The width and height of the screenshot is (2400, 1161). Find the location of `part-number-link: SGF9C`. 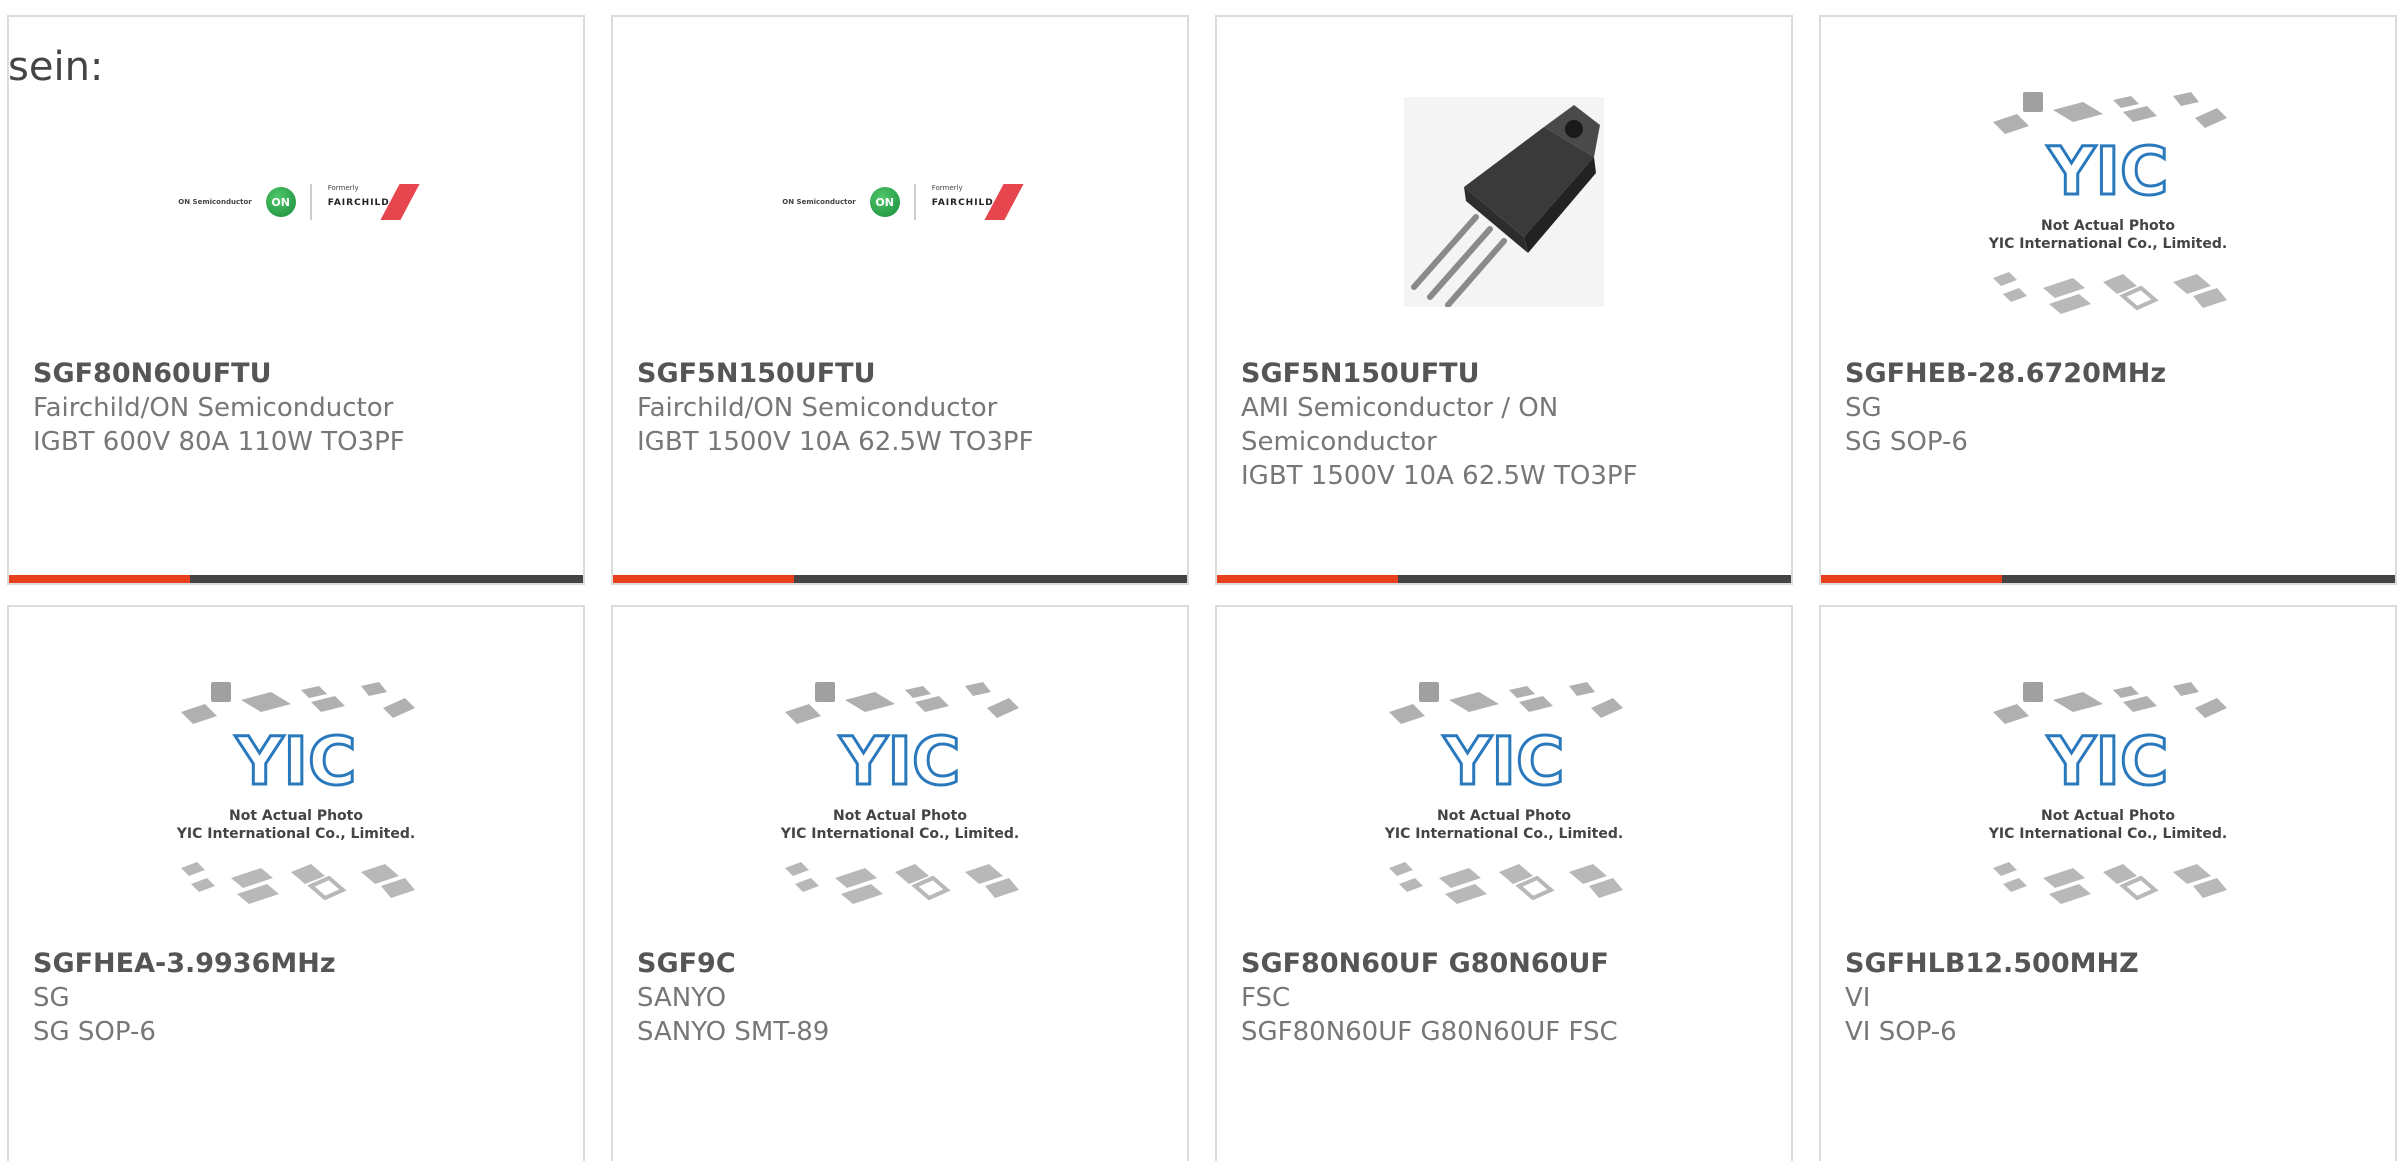

part-number-link: SGF9C is located at coordinates (902, 964).